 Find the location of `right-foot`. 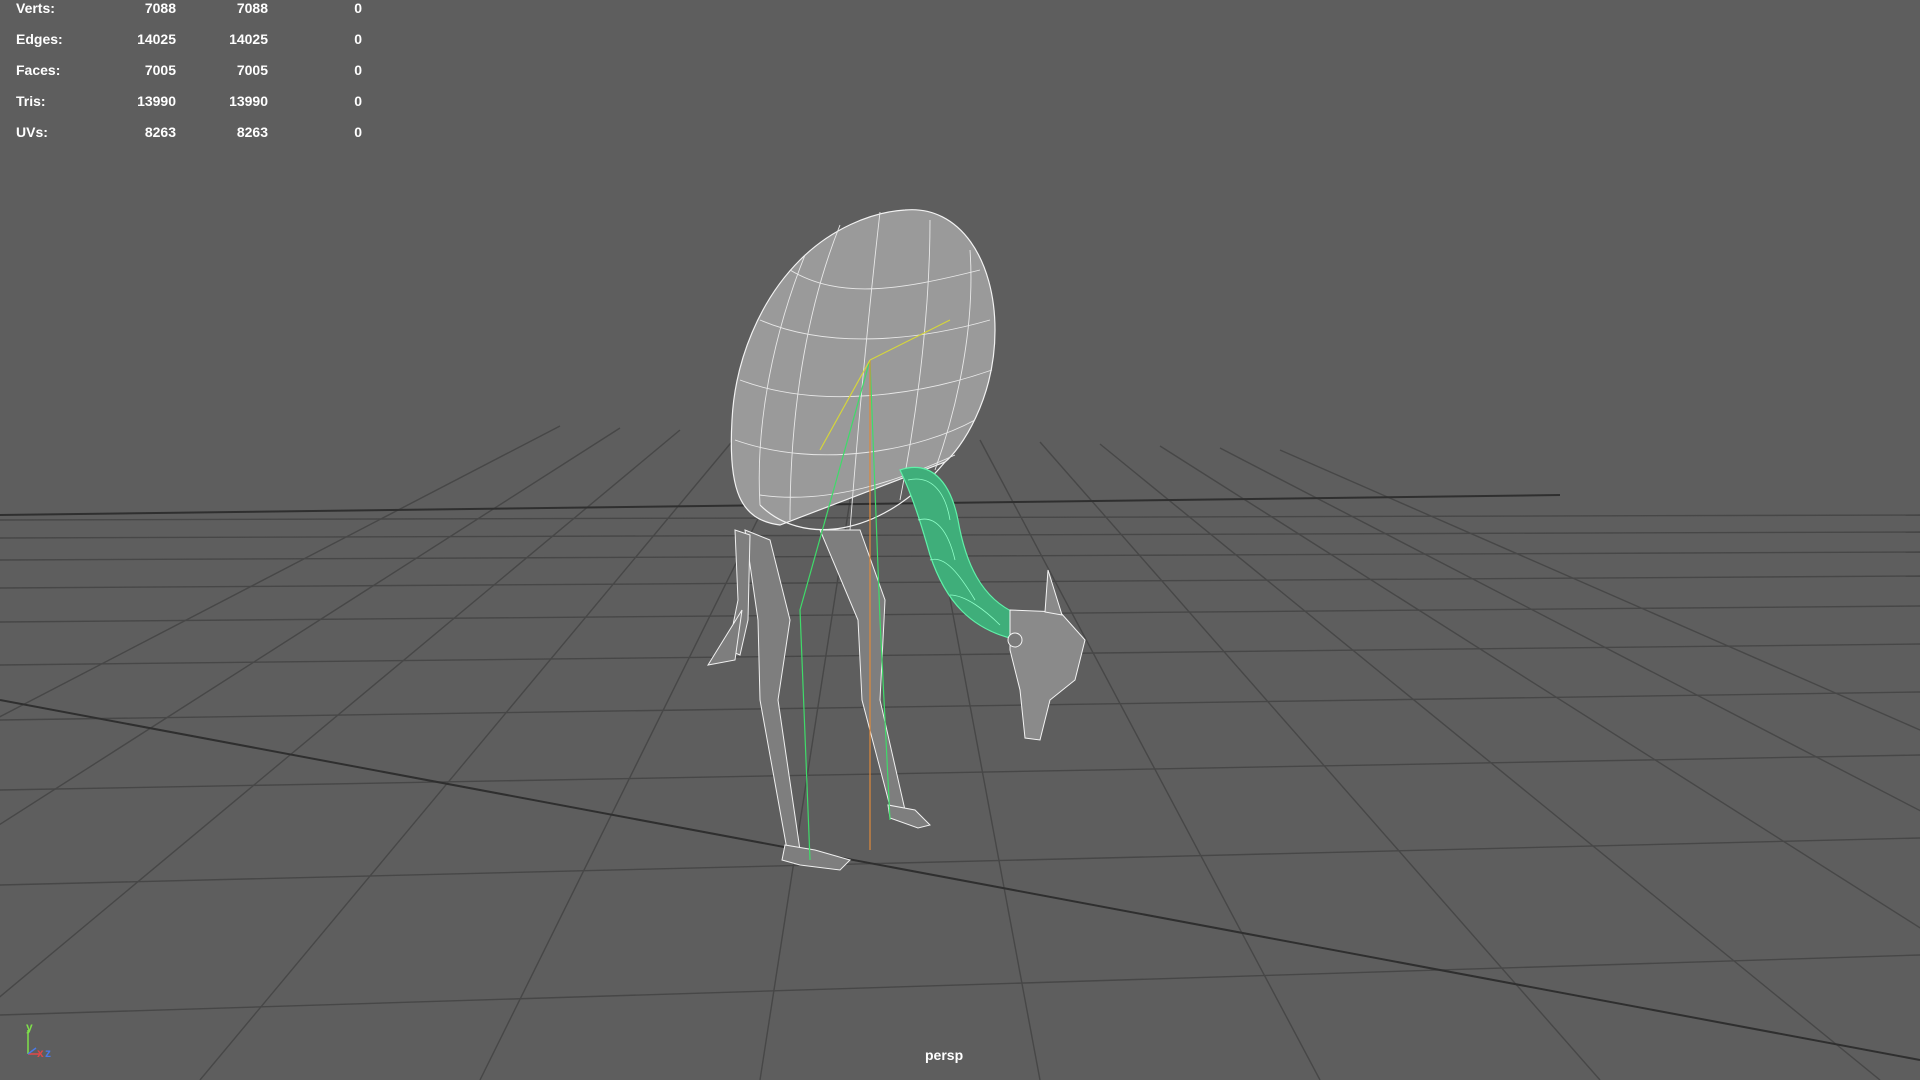

right-foot is located at coordinates (909, 816).